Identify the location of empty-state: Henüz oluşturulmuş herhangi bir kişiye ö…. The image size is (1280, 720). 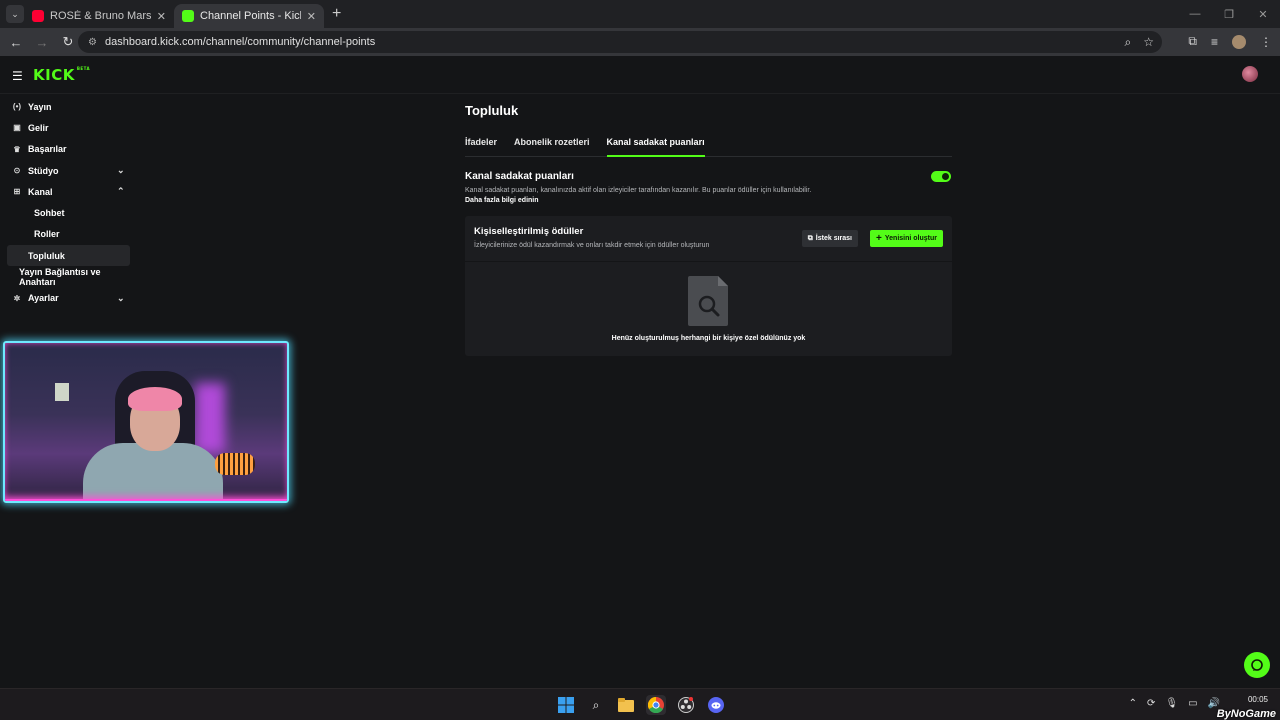
(708, 309).